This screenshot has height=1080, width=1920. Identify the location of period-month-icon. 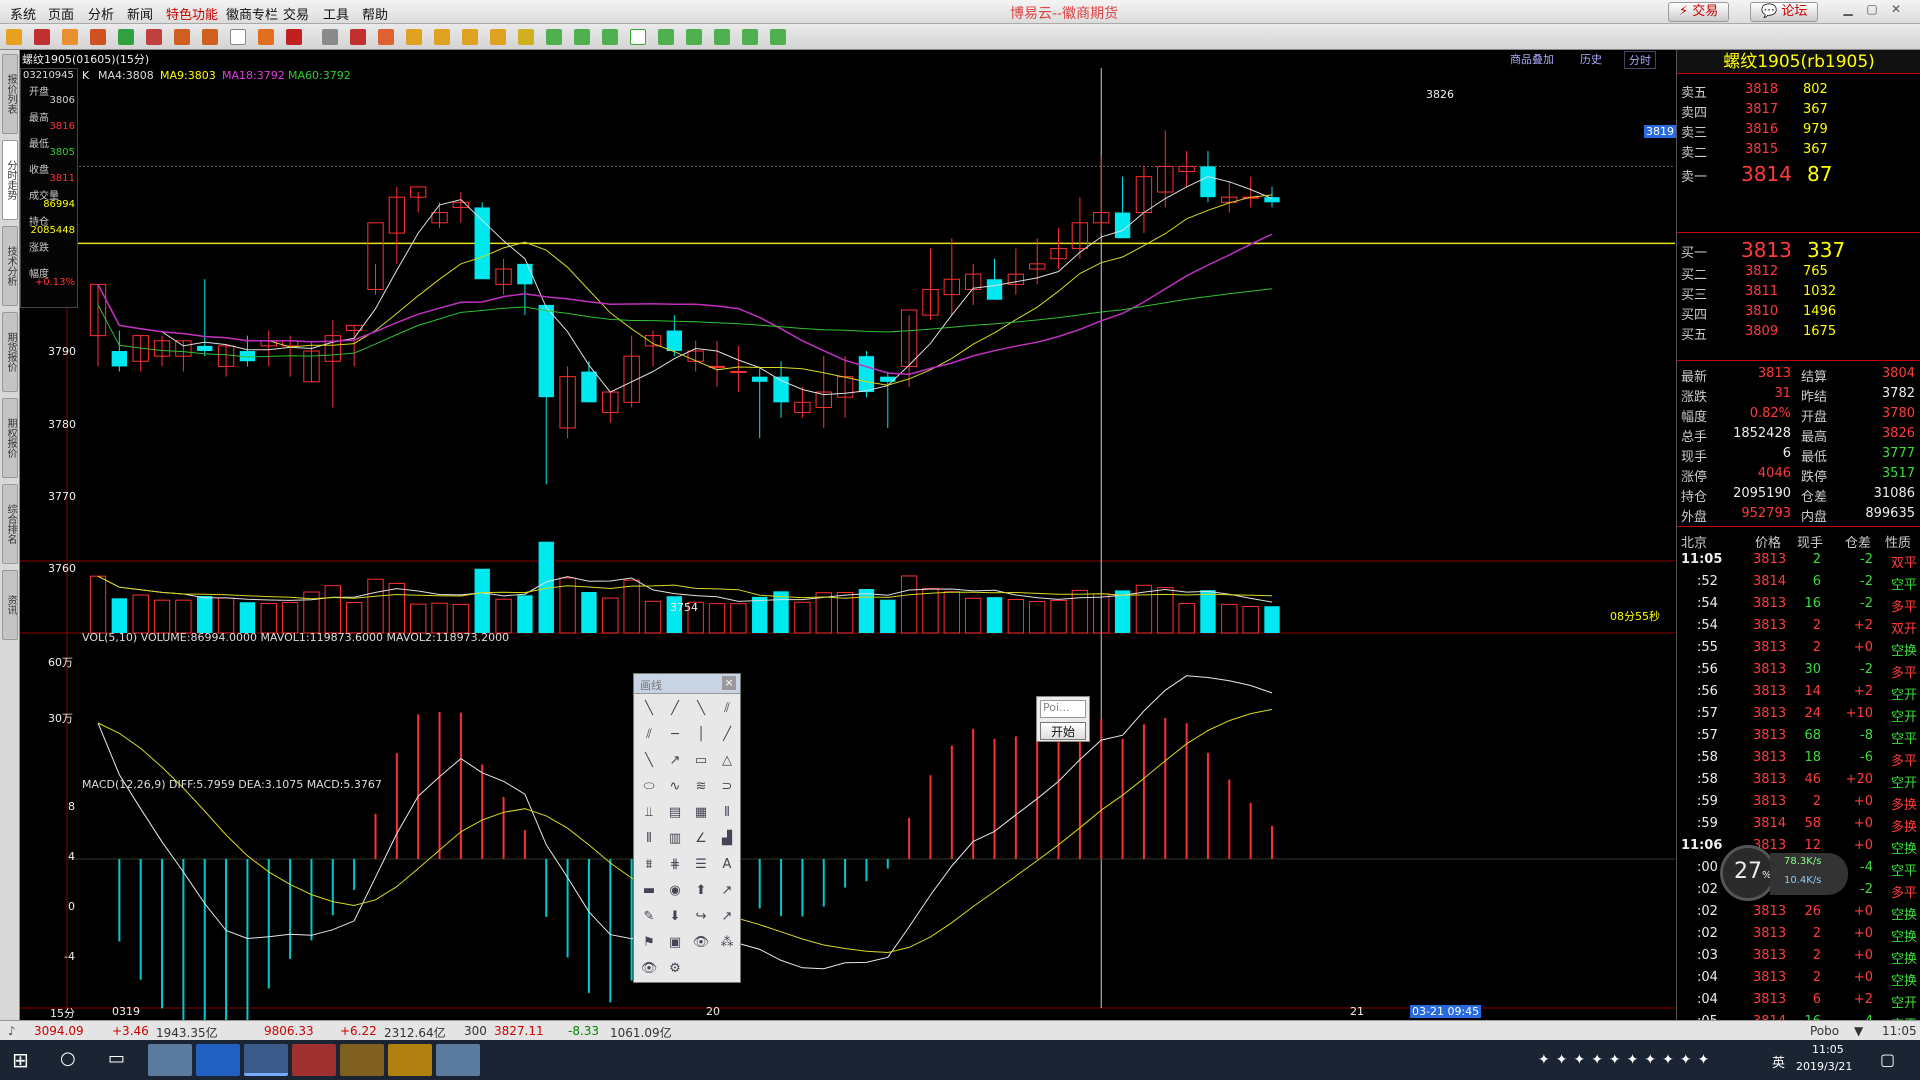
(582, 37).